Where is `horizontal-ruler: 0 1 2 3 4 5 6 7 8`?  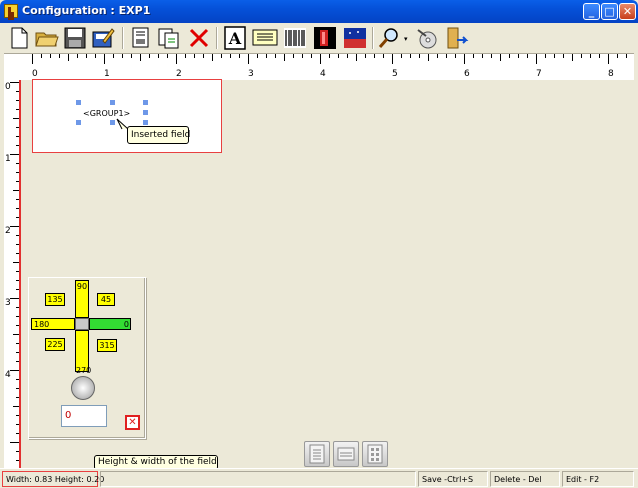
horizontal-ruler: 0 1 2 3 4 5 6 7 8 is located at coordinates (319, 67).